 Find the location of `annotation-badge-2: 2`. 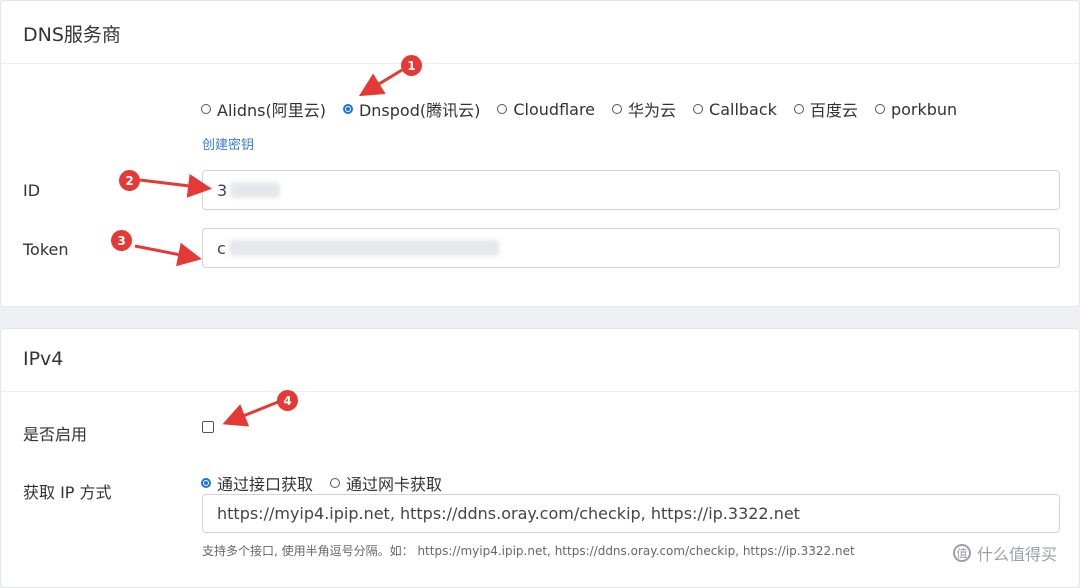

annotation-badge-2: 2 is located at coordinates (129, 180).